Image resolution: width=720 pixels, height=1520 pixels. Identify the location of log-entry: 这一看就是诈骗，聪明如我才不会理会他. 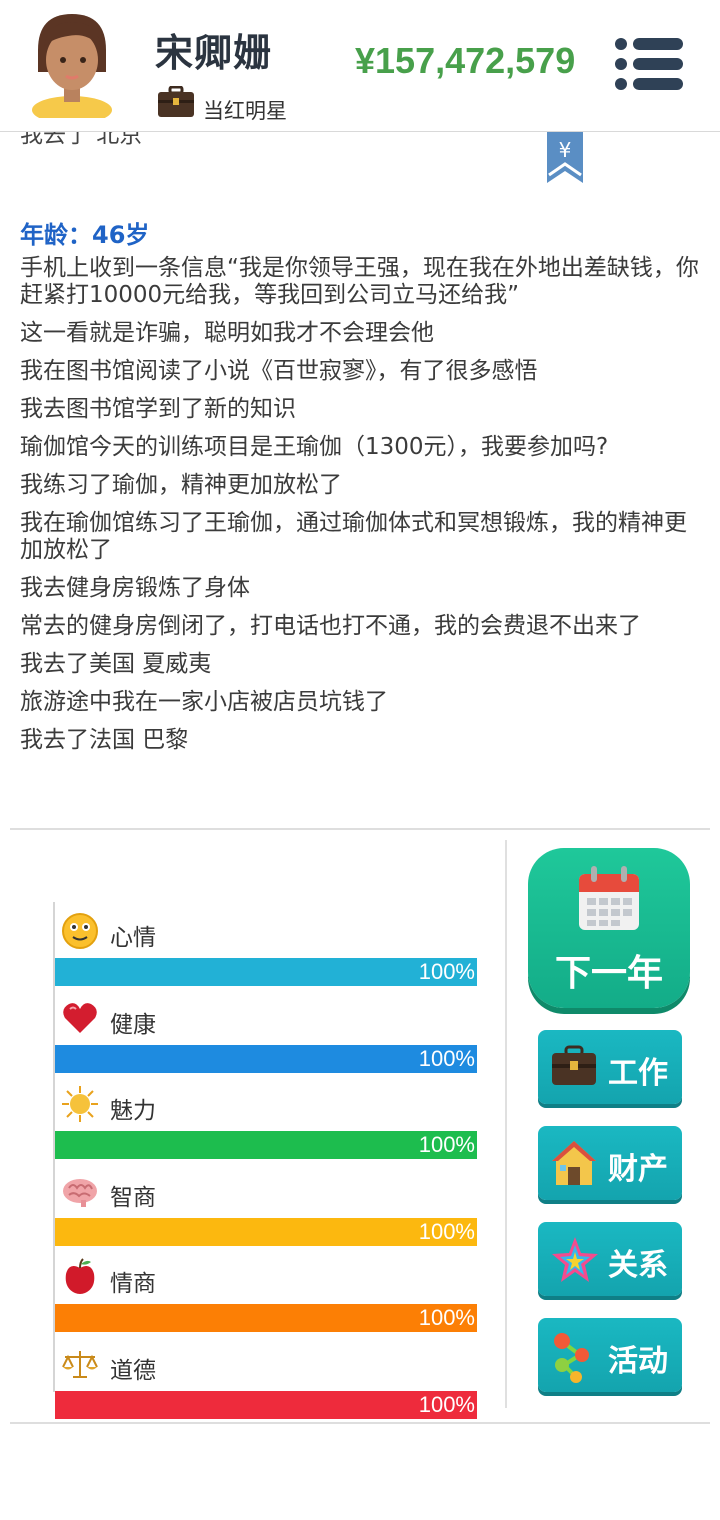
(227, 333).